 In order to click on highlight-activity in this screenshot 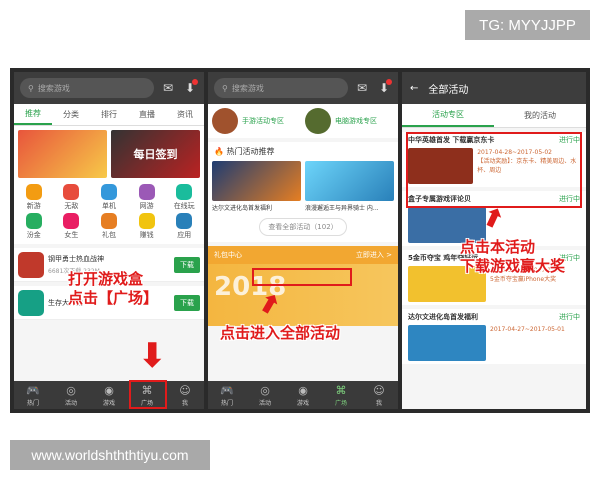, I will do `click(494, 170)`.